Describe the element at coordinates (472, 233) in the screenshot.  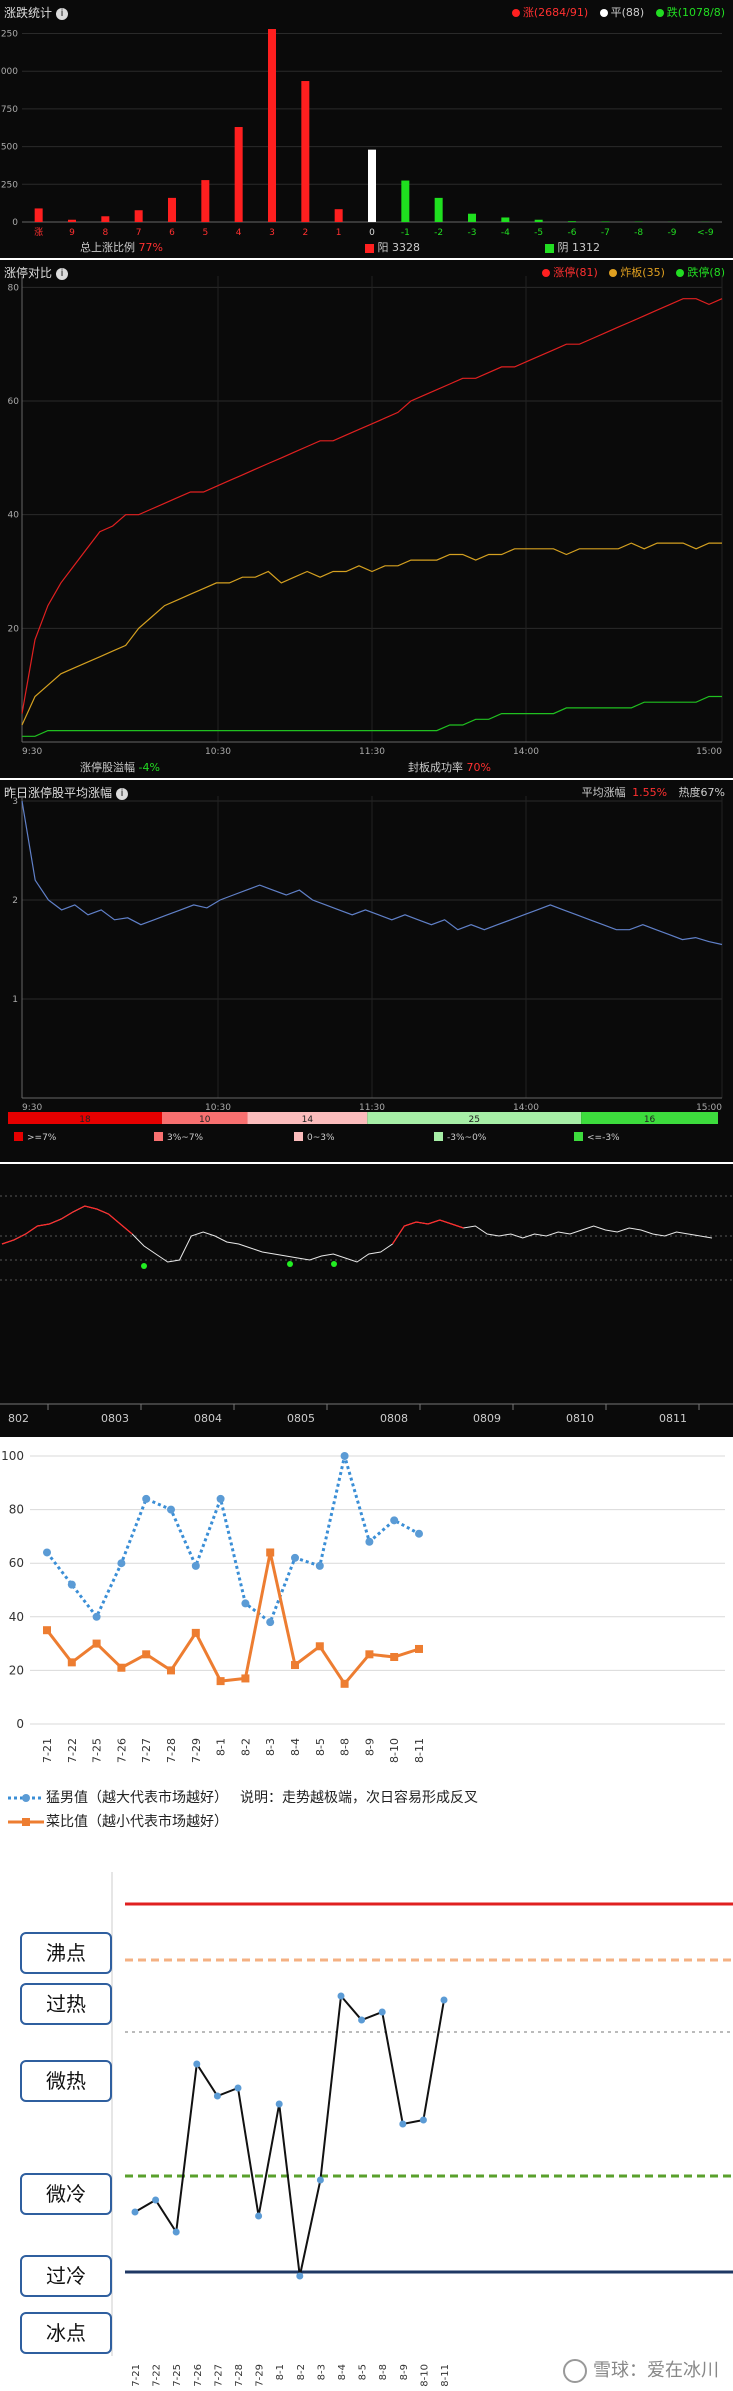
I see `x-tick-label: -3` at that location.